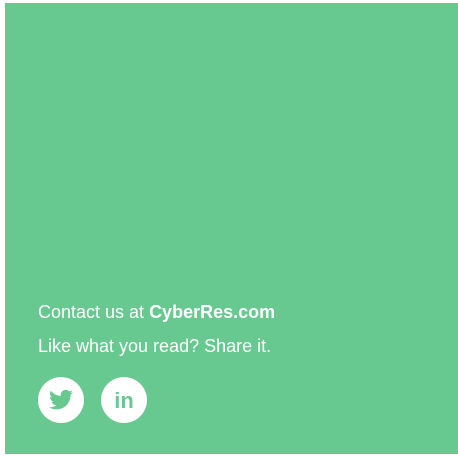  Describe the element at coordinates (212, 312) in the screenshot. I see `cyberres-link: CyberRes.com` at that location.